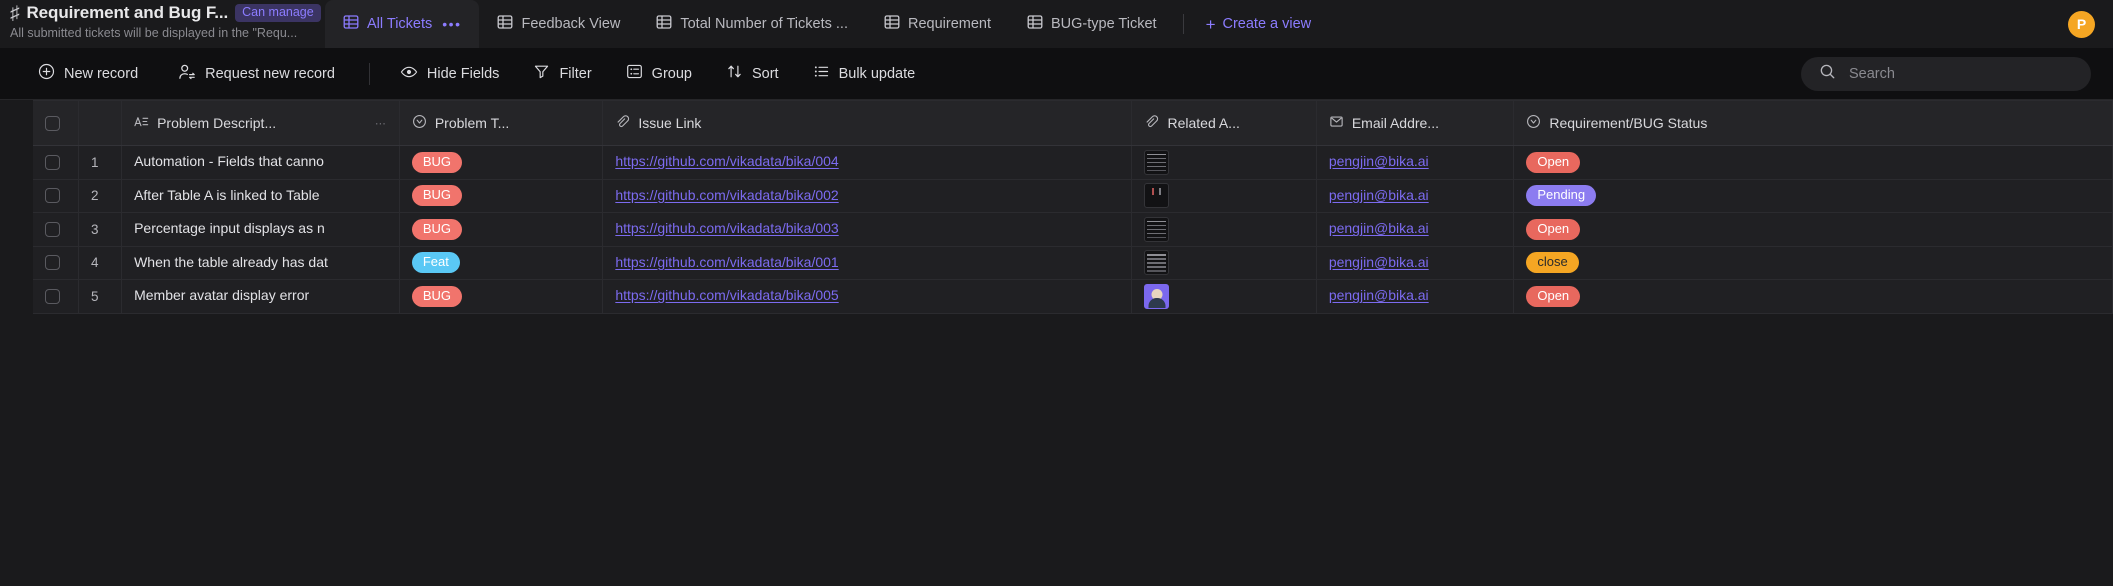  I want to click on column-header-problem-description: Problem Descript... ⋯, so click(260, 123).